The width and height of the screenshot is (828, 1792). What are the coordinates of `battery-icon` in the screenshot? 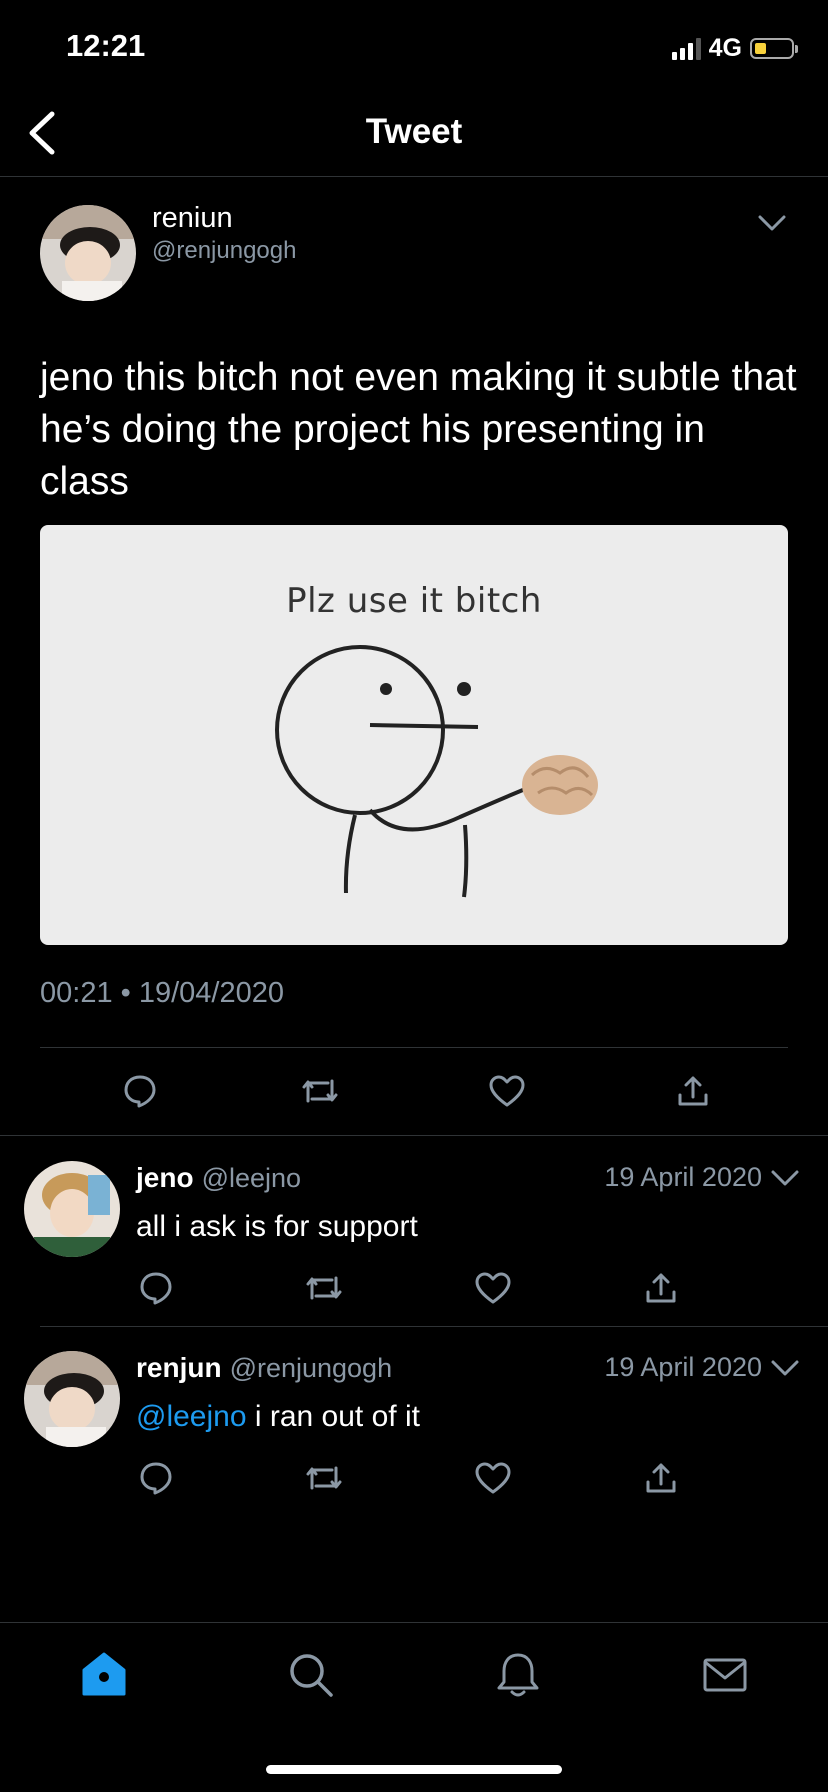 It's located at (774, 48).